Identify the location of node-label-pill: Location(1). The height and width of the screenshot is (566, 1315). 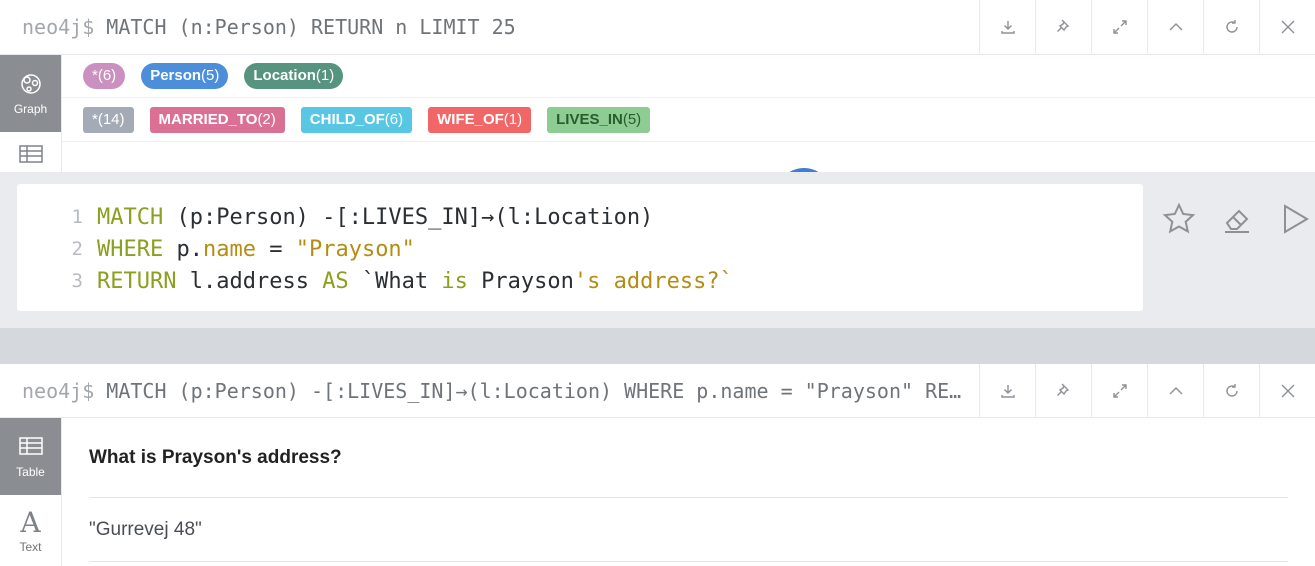
(294, 76).